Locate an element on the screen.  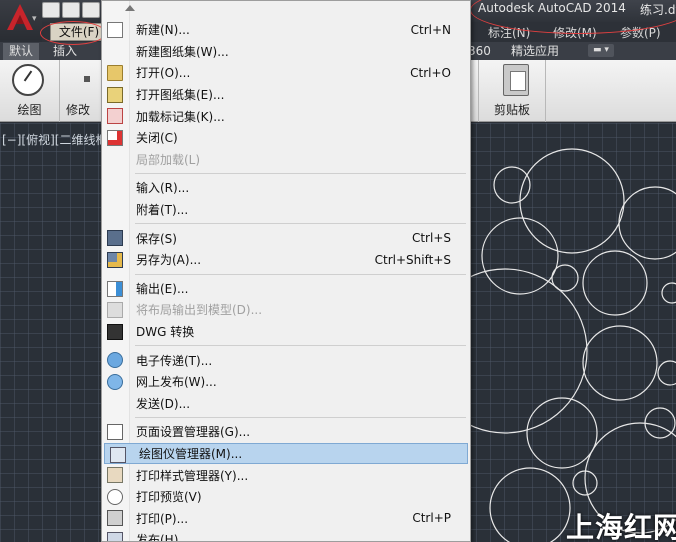
etransmit-icon is located at coordinates (115, 360).